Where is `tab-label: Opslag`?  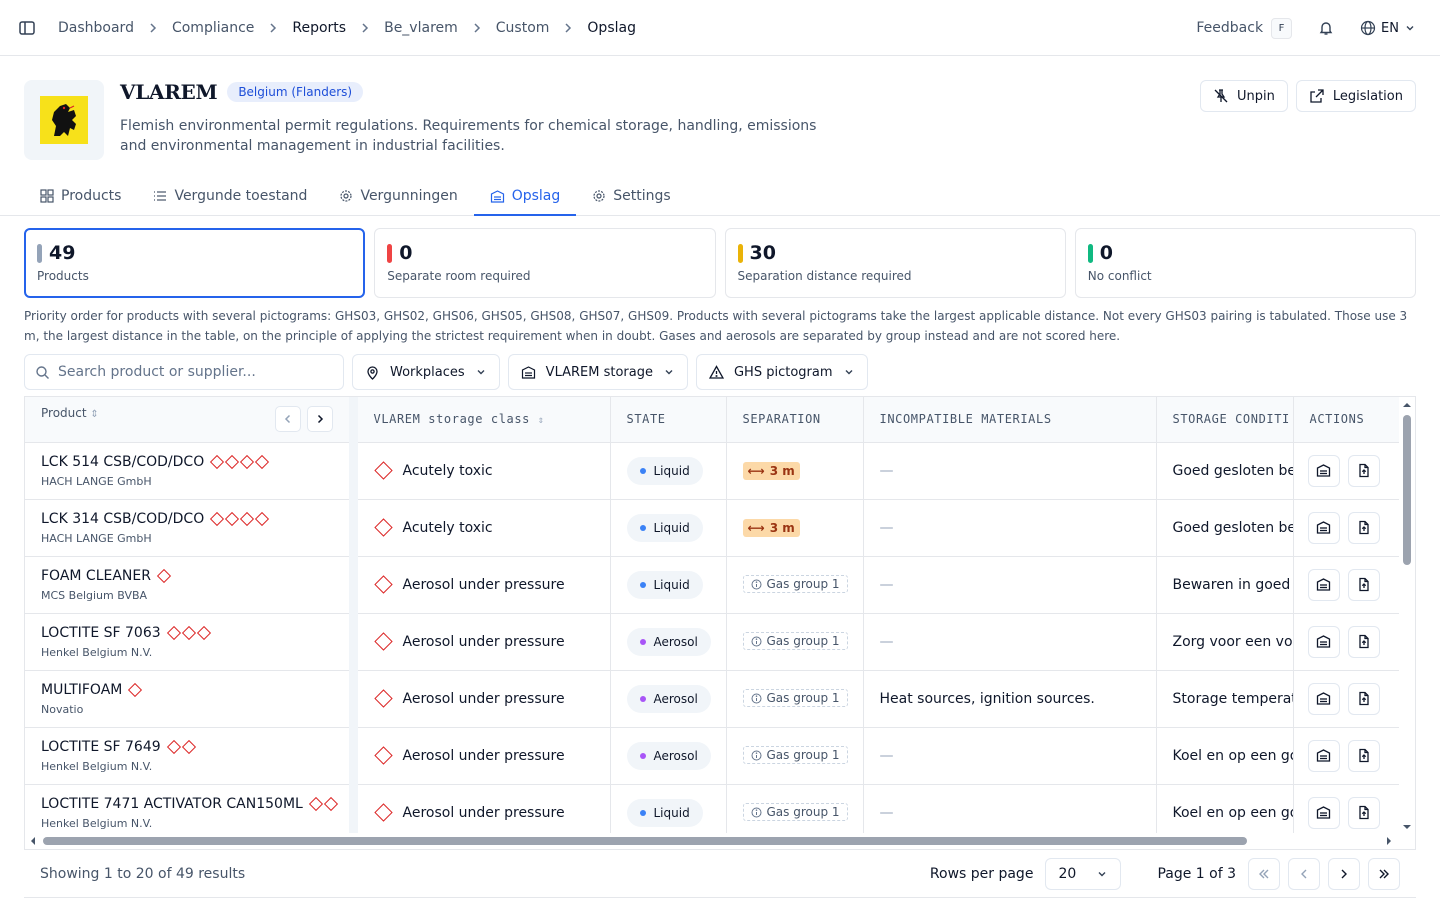 tab-label: Opslag is located at coordinates (536, 196).